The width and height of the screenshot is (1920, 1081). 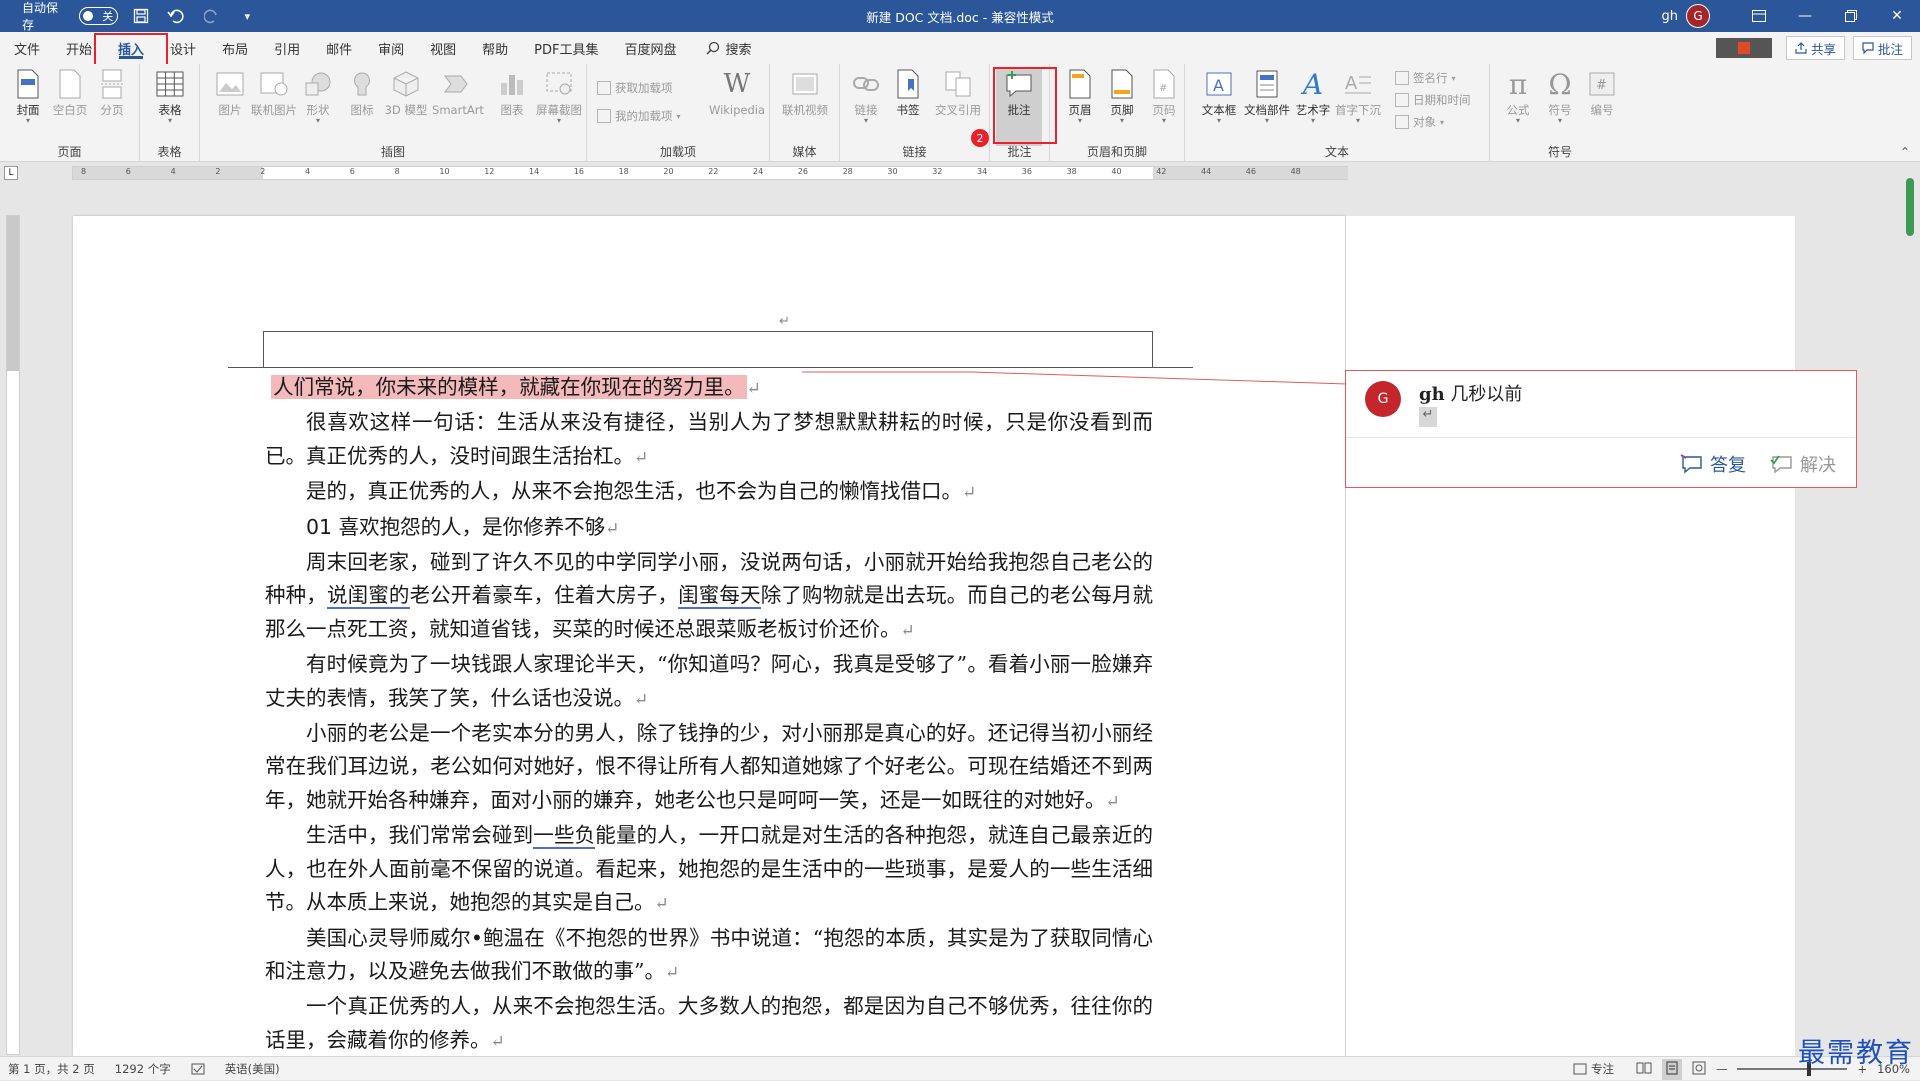 I want to click on header-icon, so click(x=1080, y=84).